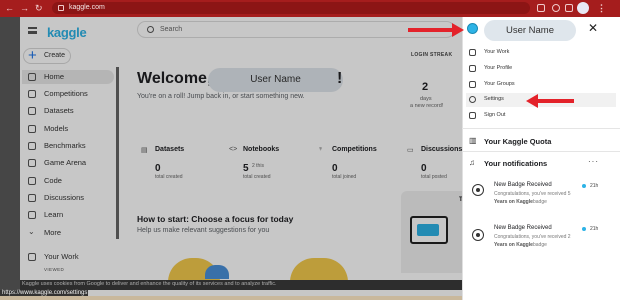 The image size is (620, 300). What do you see at coordinates (24, 8) in the screenshot?
I see `forward-icon: →` at bounding box center [24, 8].